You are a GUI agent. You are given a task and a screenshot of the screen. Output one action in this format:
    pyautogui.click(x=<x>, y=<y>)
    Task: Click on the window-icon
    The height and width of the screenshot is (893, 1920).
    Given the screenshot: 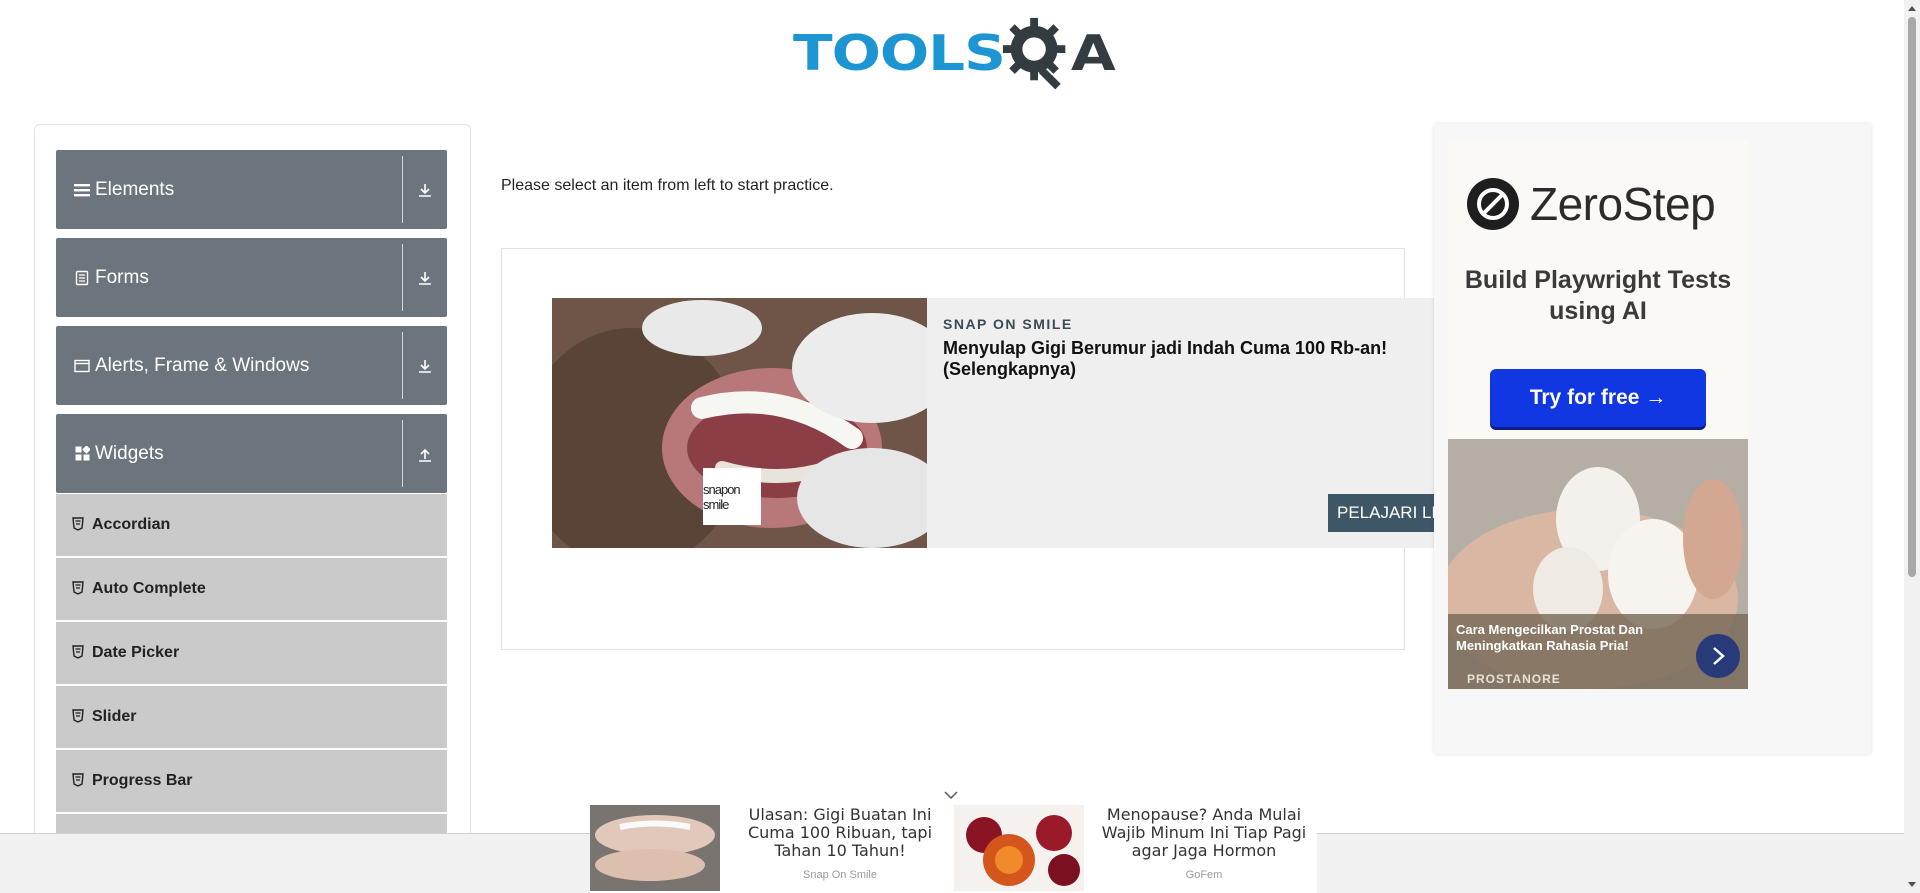 What is the action you would take?
    pyautogui.click(x=82, y=366)
    